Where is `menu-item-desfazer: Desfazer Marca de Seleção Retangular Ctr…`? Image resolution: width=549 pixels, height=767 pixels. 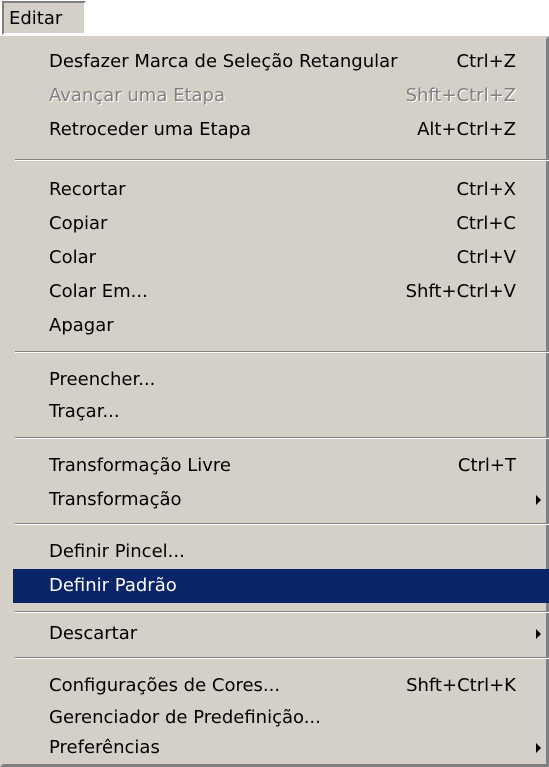 menu-item-desfazer: Desfazer Marca de Seleção Retangular Ctr… is located at coordinates (281, 62).